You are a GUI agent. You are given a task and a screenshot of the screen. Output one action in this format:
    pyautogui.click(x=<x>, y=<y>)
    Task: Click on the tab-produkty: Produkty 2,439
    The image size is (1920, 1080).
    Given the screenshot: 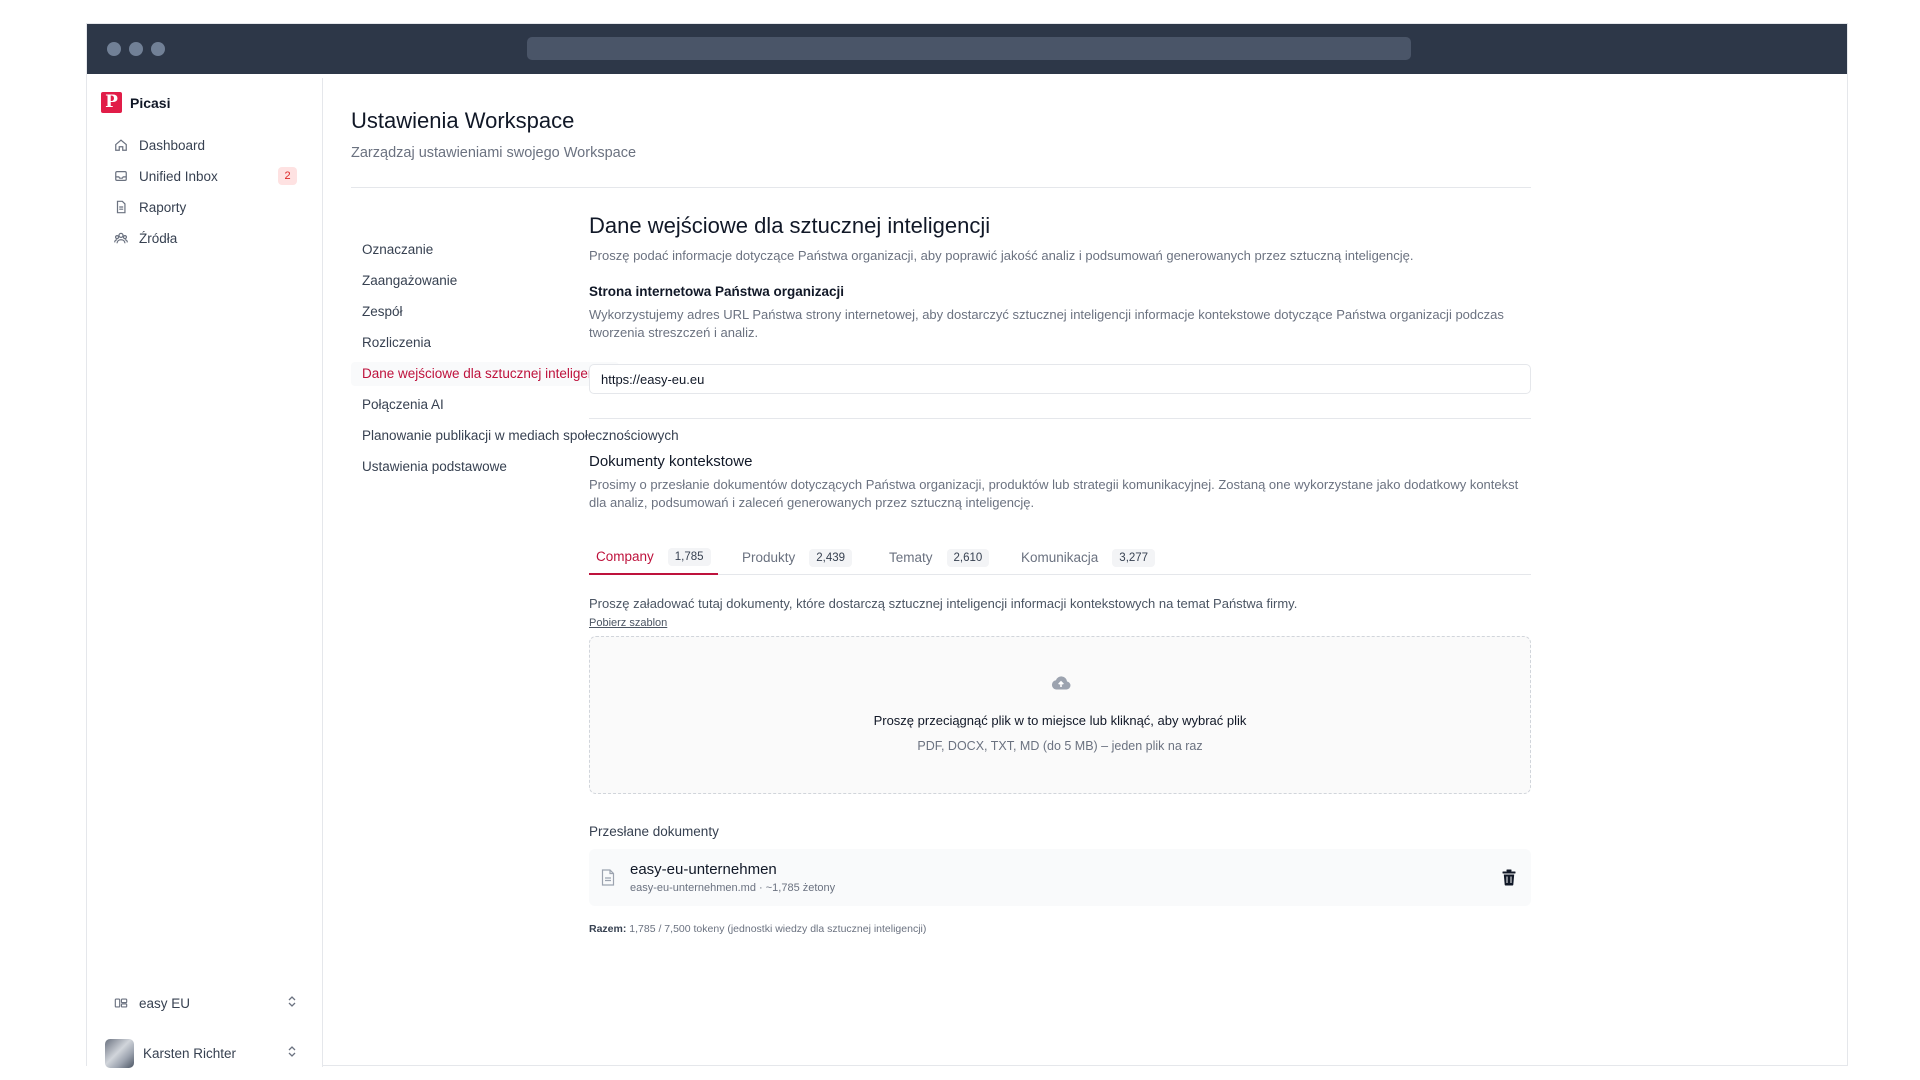 What is the action you would take?
    pyautogui.click(x=797, y=557)
    